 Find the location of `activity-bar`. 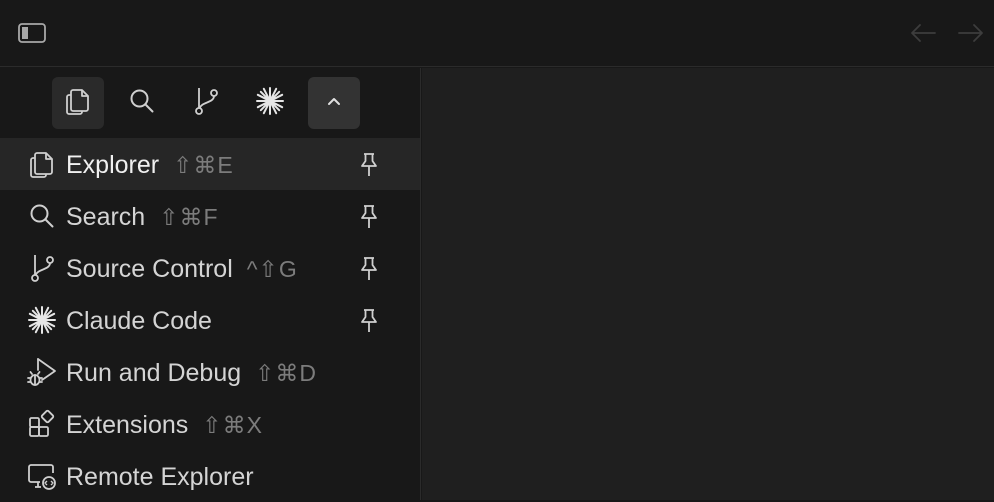

activity-bar is located at coordinates (206, 103).